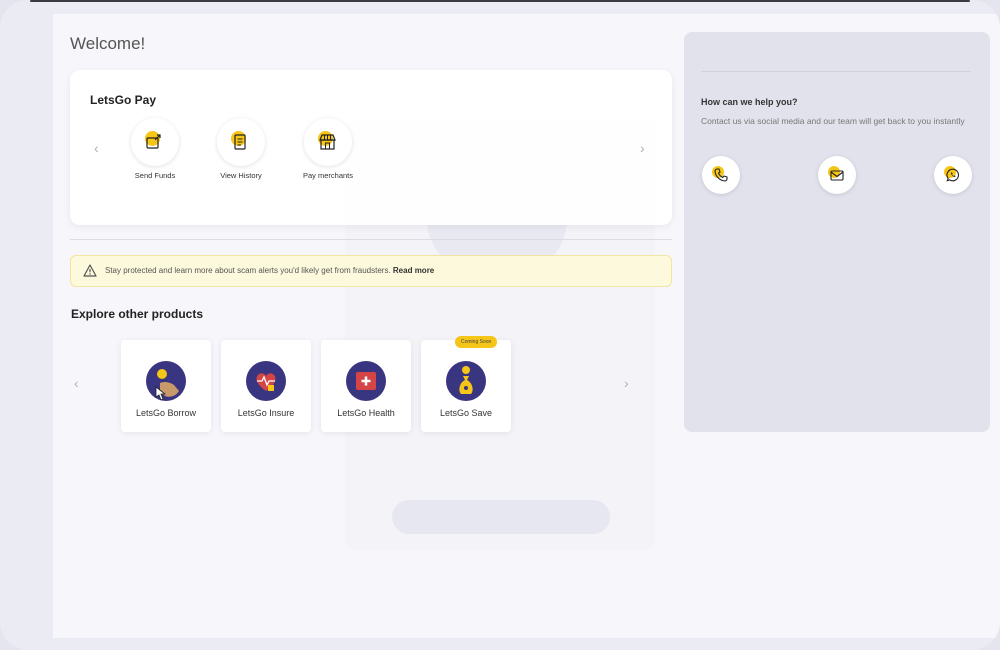  Describe the element at coordinates (371, 239) in the screenshot. I see `section-divider` at that location.